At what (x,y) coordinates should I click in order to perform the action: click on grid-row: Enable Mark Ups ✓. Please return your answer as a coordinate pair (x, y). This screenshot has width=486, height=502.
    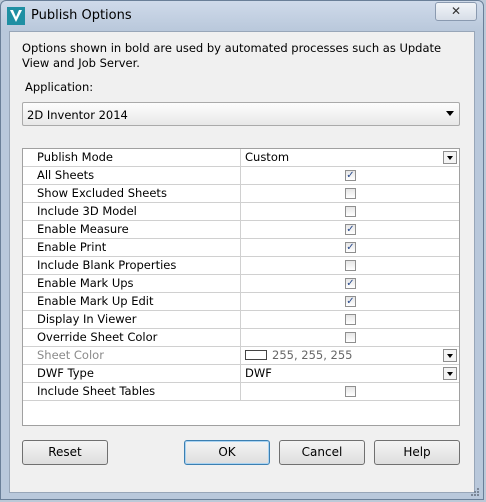
    Looking at the image, I should click on (241, 284).